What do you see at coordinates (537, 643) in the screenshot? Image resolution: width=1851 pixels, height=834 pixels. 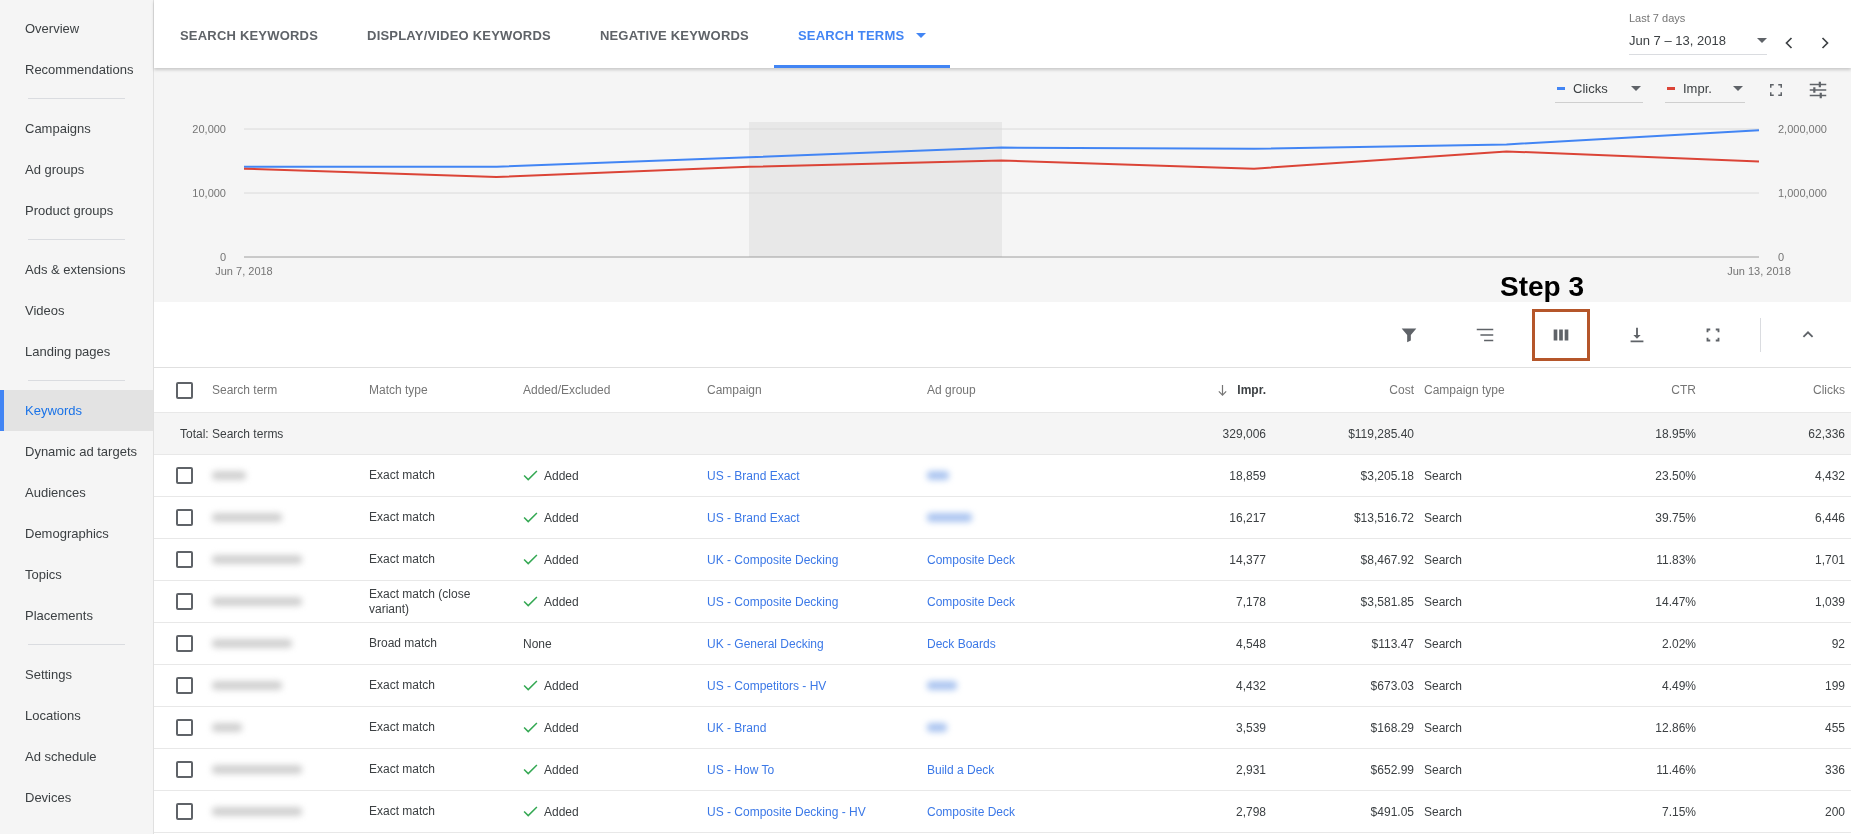 I see `status-label: None` at bounding box center [537, 643].